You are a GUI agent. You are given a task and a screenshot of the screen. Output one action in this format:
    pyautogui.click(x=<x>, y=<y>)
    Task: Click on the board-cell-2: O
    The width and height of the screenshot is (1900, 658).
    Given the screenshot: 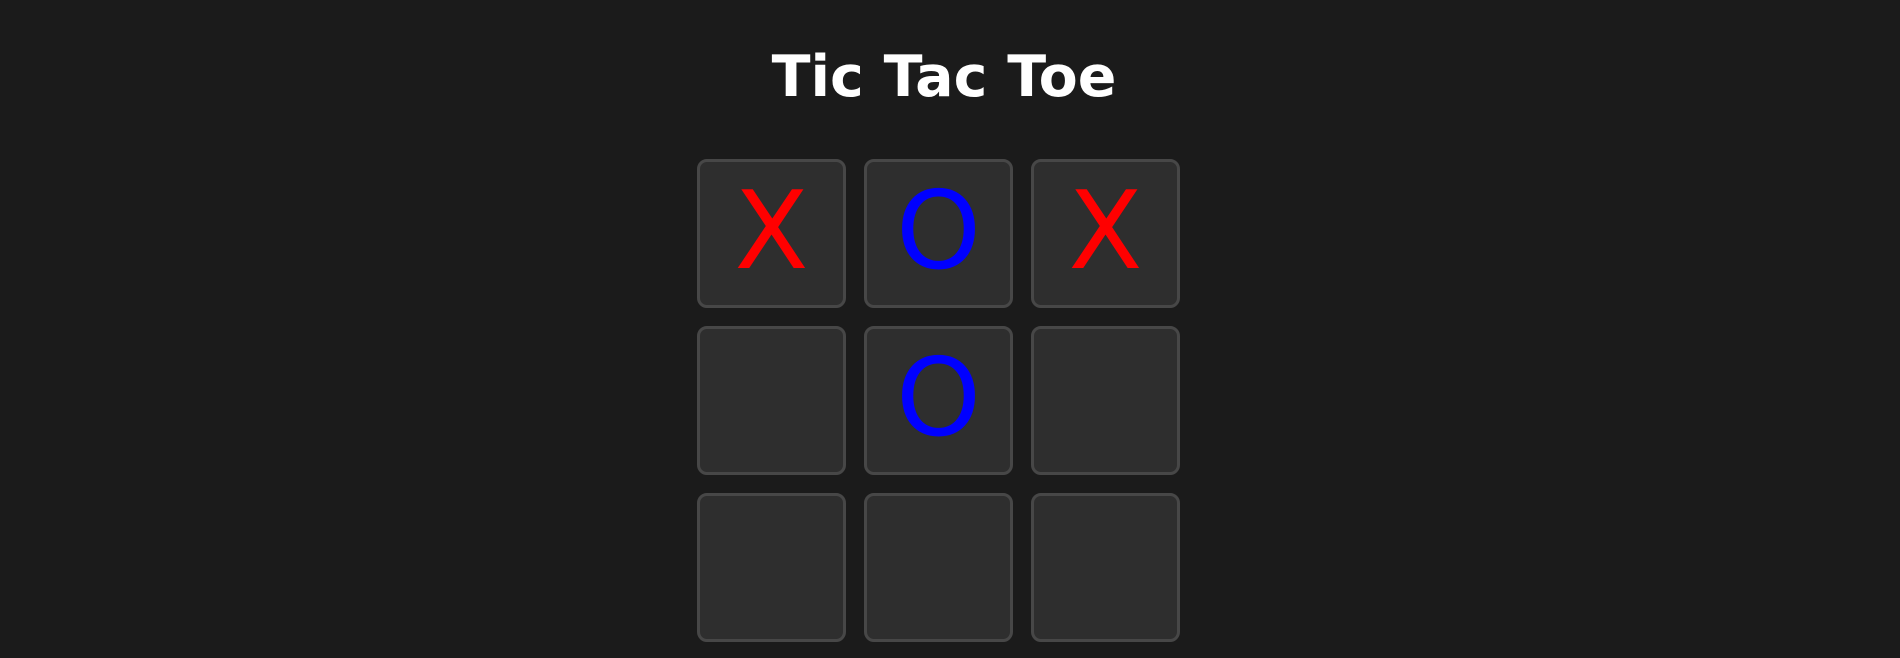 What is the action you would take?
    pyautogui.click(x=938, y=233)
    